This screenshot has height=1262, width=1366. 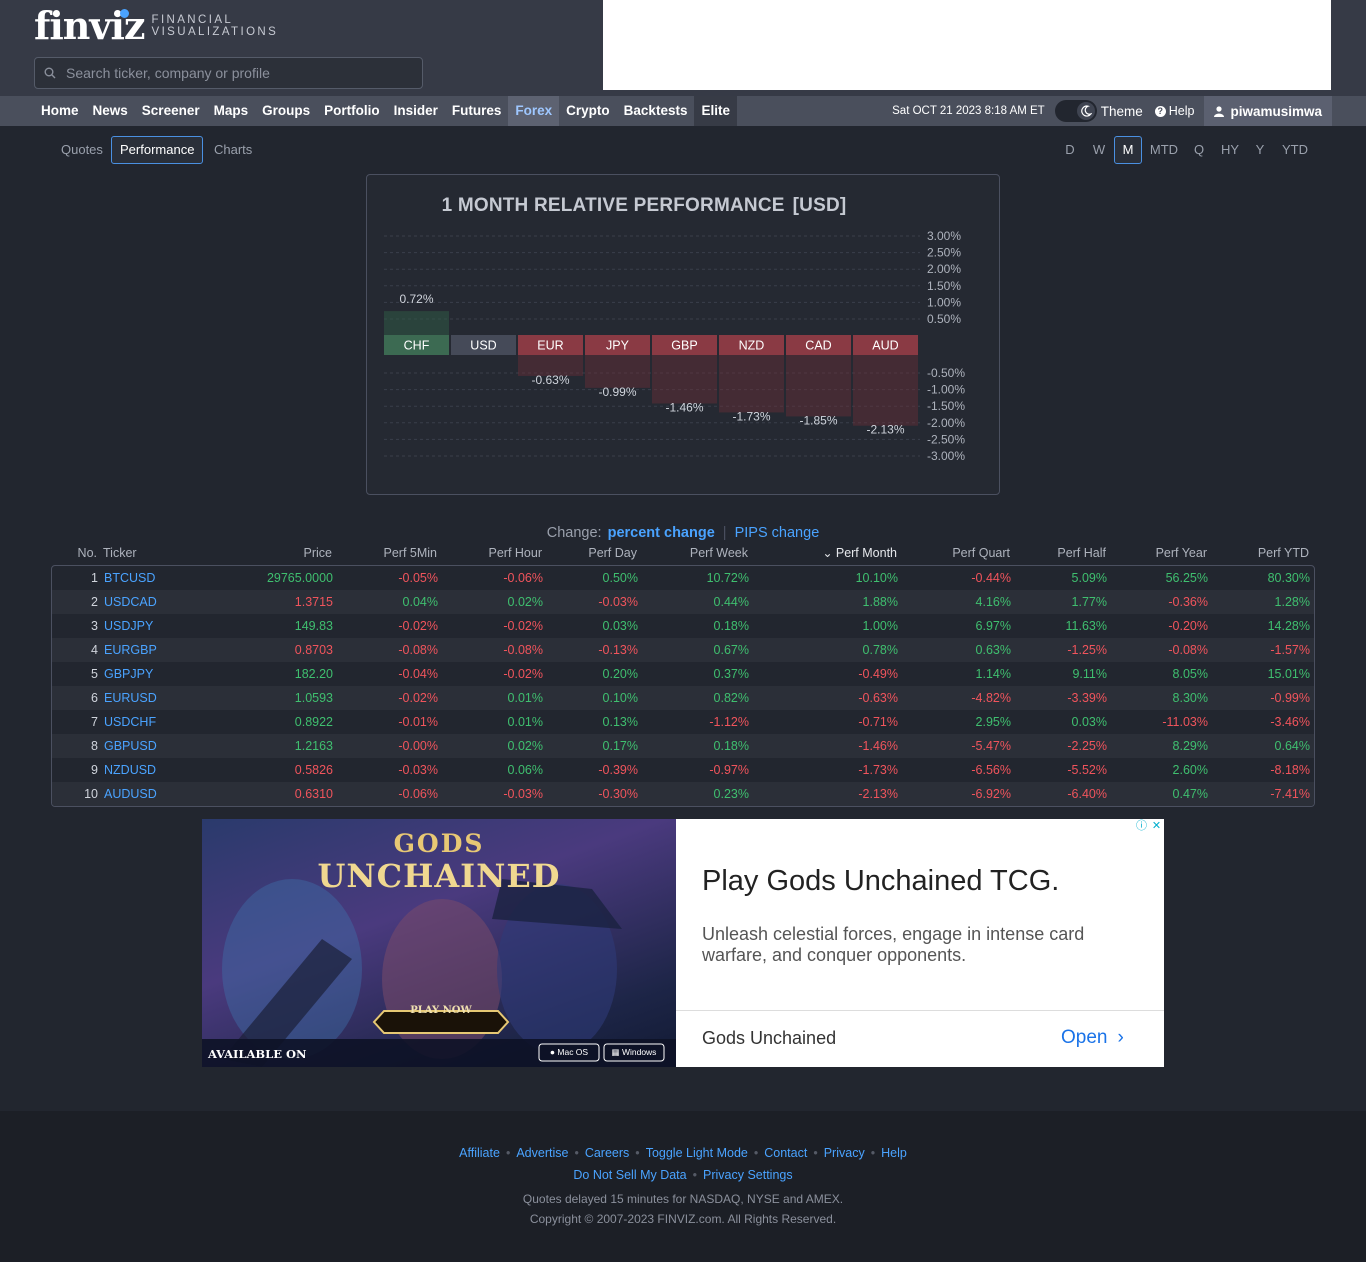 I want to click on ad-brand: Gods Unchained, so click(x=769, y=1038).